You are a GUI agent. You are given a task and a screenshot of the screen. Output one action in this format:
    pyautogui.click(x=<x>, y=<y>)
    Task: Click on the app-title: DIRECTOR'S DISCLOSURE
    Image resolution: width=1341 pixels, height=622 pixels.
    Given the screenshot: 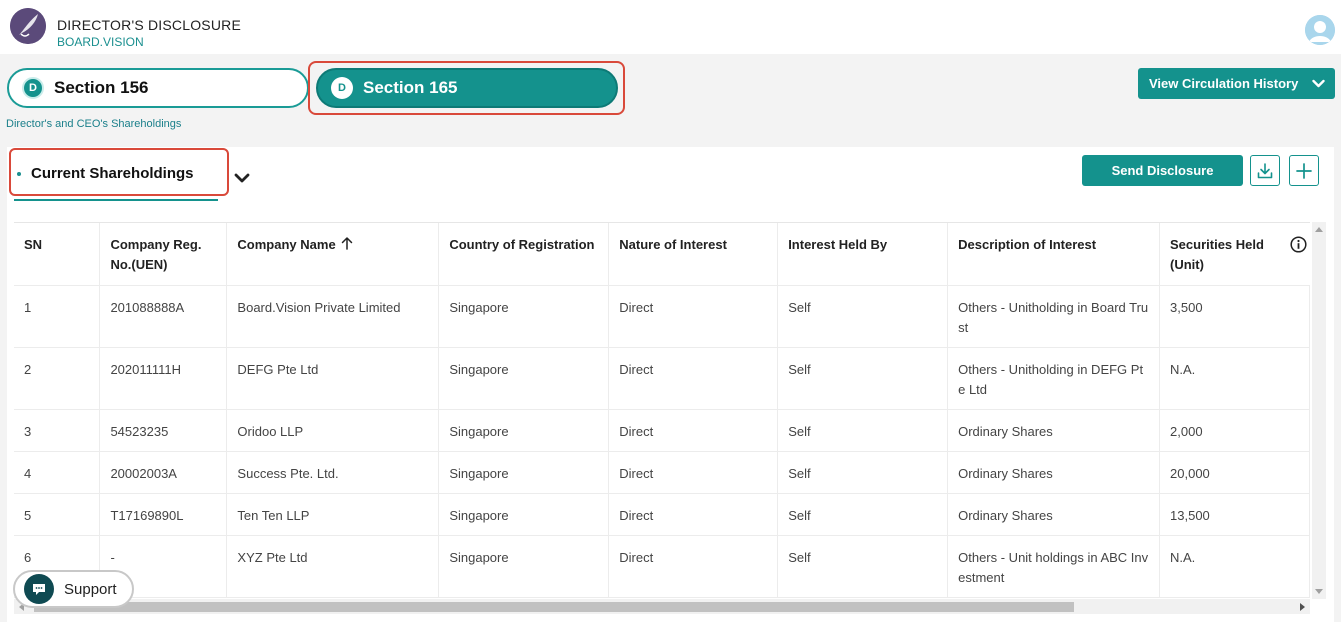 What is the action you would take?
    pyautogui.click(x=149, y=25)
    